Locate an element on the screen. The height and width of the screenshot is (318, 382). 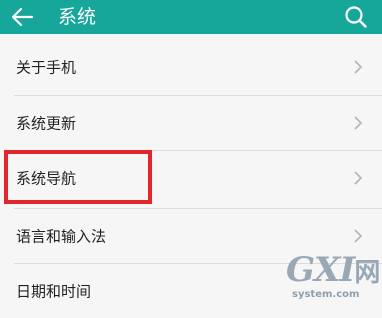
search-button is located at coordinates (356, 17).